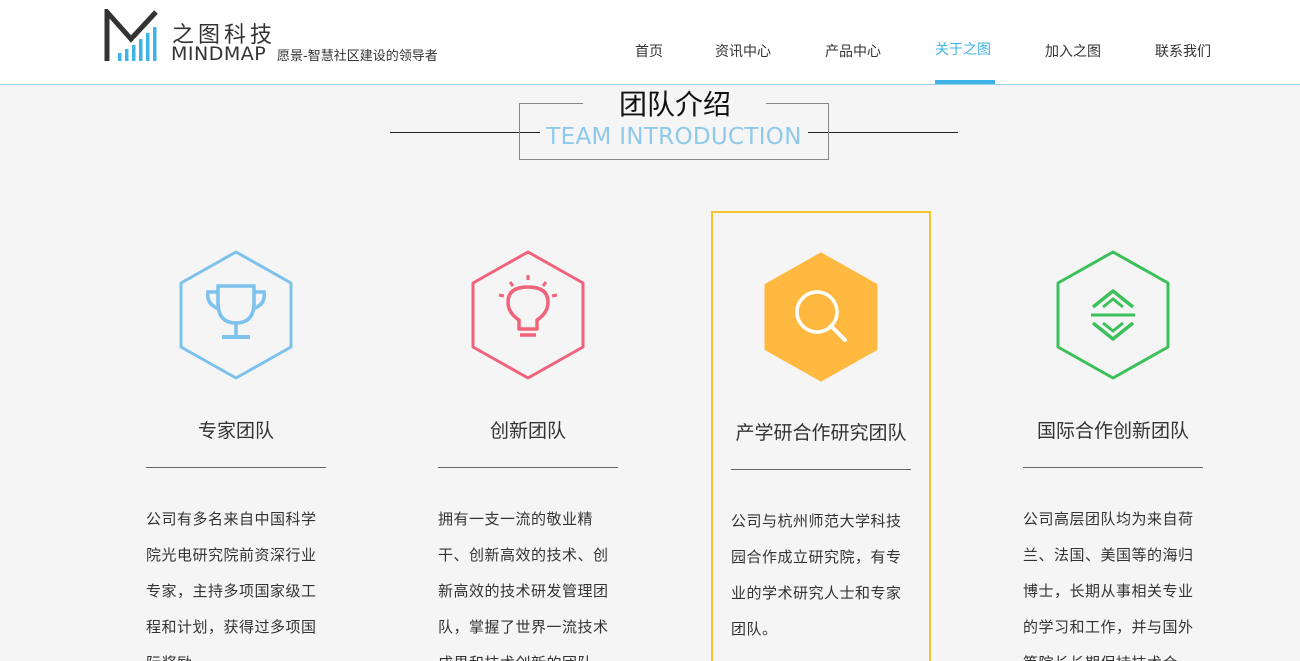 The width and height of the screenshot is (1300, 661). Describe the element at coordinates (1183, 52) in the screenshot. I see `nav-item-contact: 联系我们` at that location.